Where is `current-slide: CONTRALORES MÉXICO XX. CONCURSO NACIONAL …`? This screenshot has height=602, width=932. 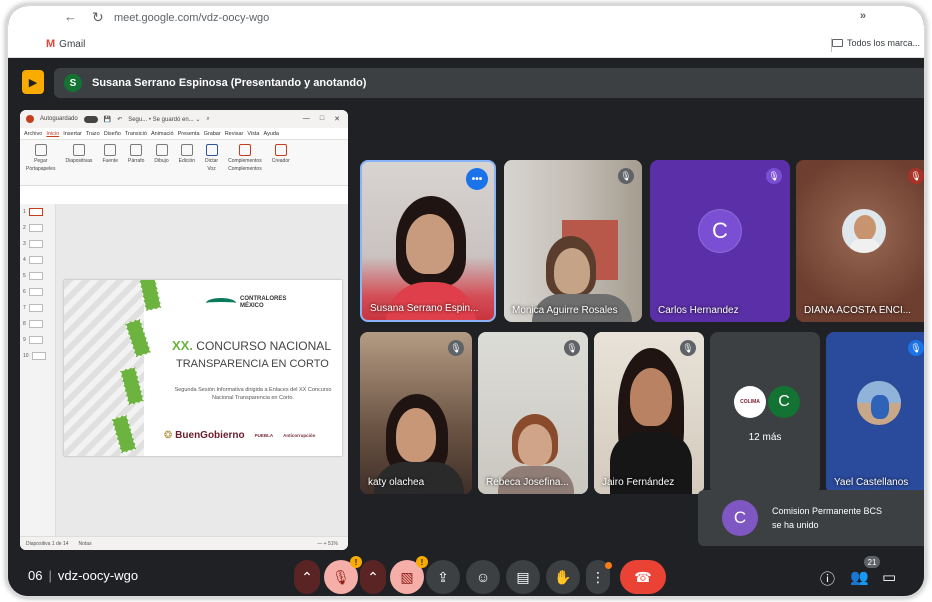 current-slide: CONTRALORES MÉXICO XX. CONCURSO NACIONAL … is located at coordinates (203, 368).